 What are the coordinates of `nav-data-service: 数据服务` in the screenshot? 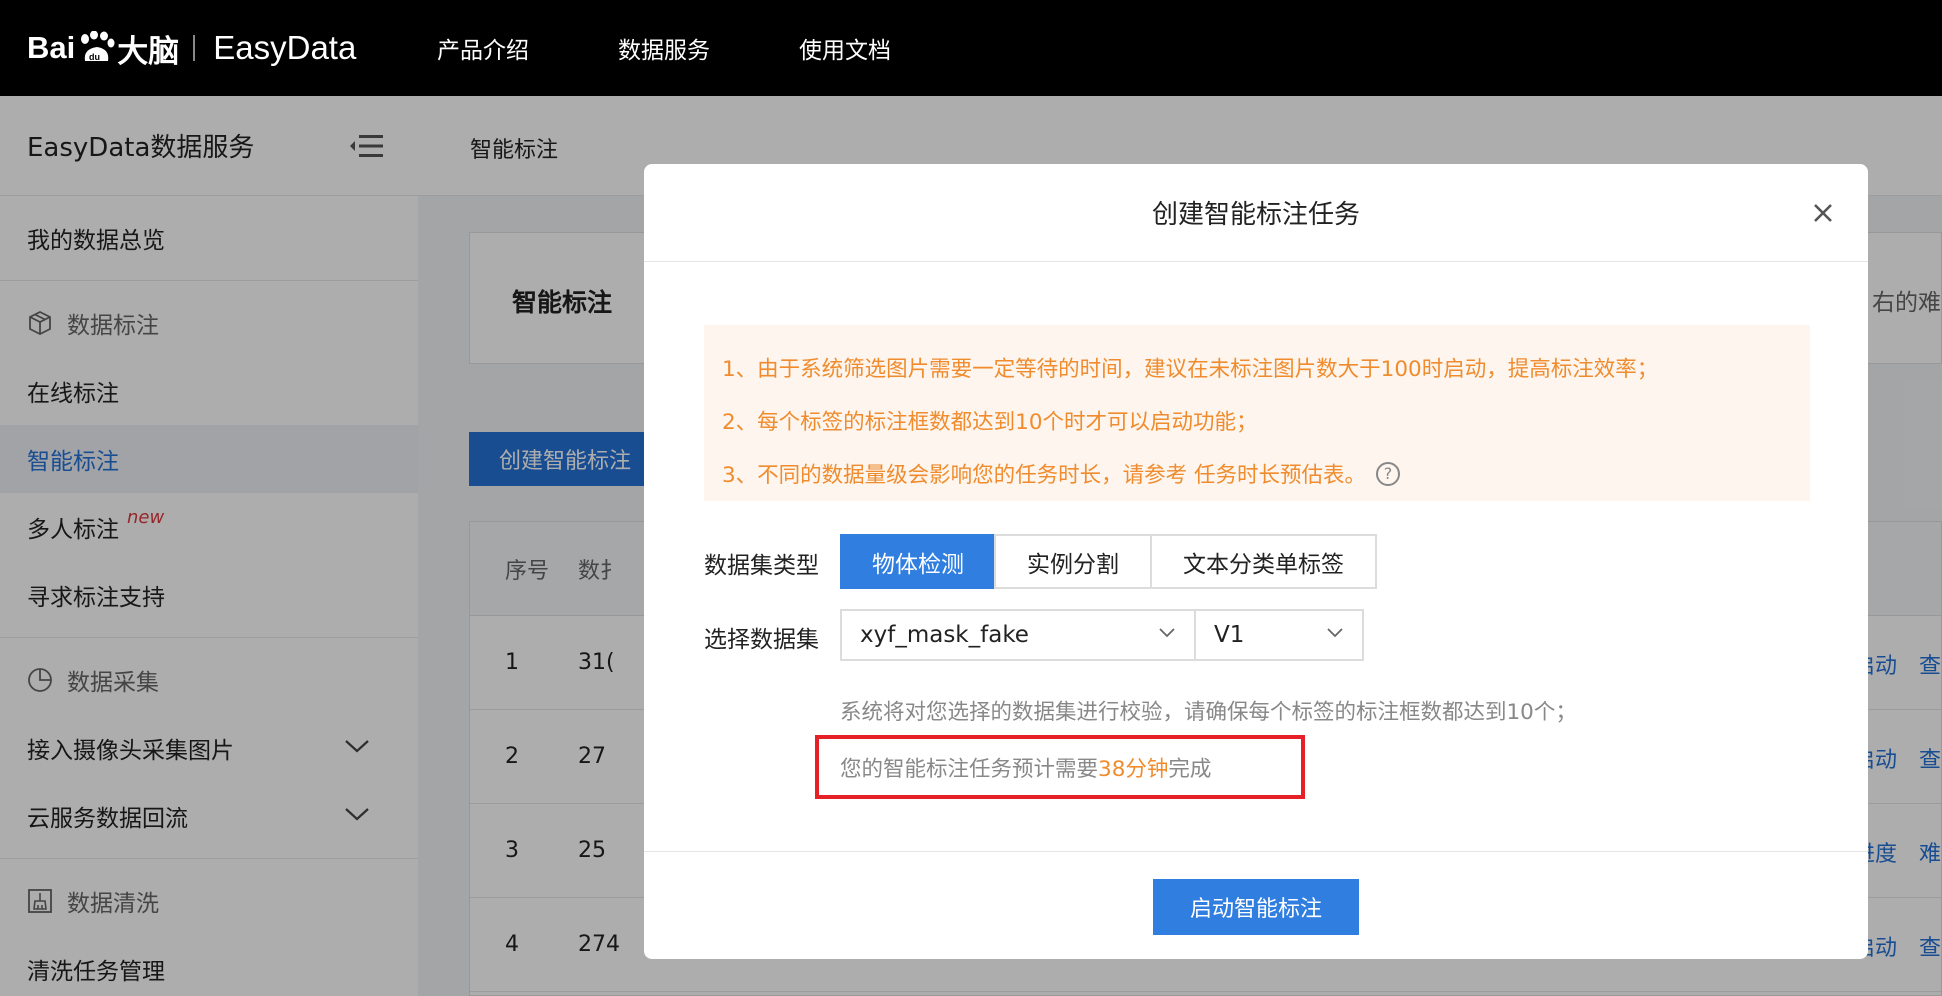 It's located at (664, 48).